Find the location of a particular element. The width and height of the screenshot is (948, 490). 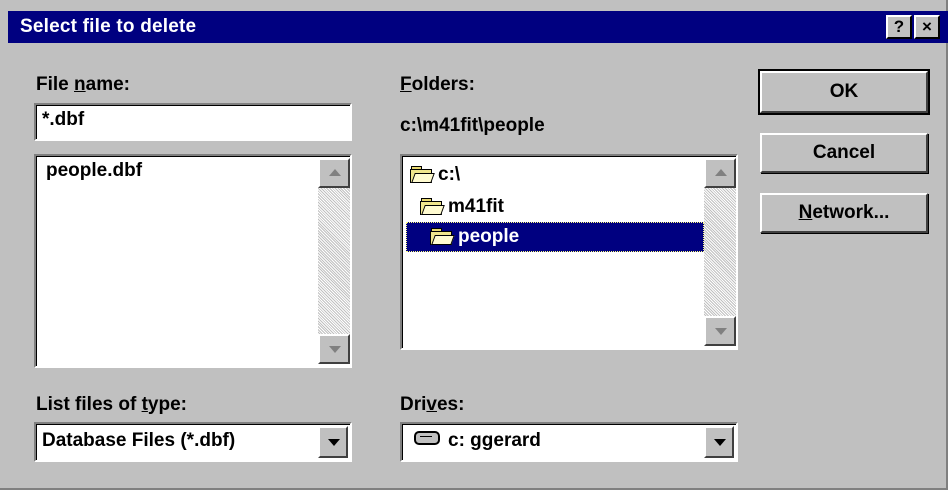

close-icon: × is located at coordinates (927, 26).